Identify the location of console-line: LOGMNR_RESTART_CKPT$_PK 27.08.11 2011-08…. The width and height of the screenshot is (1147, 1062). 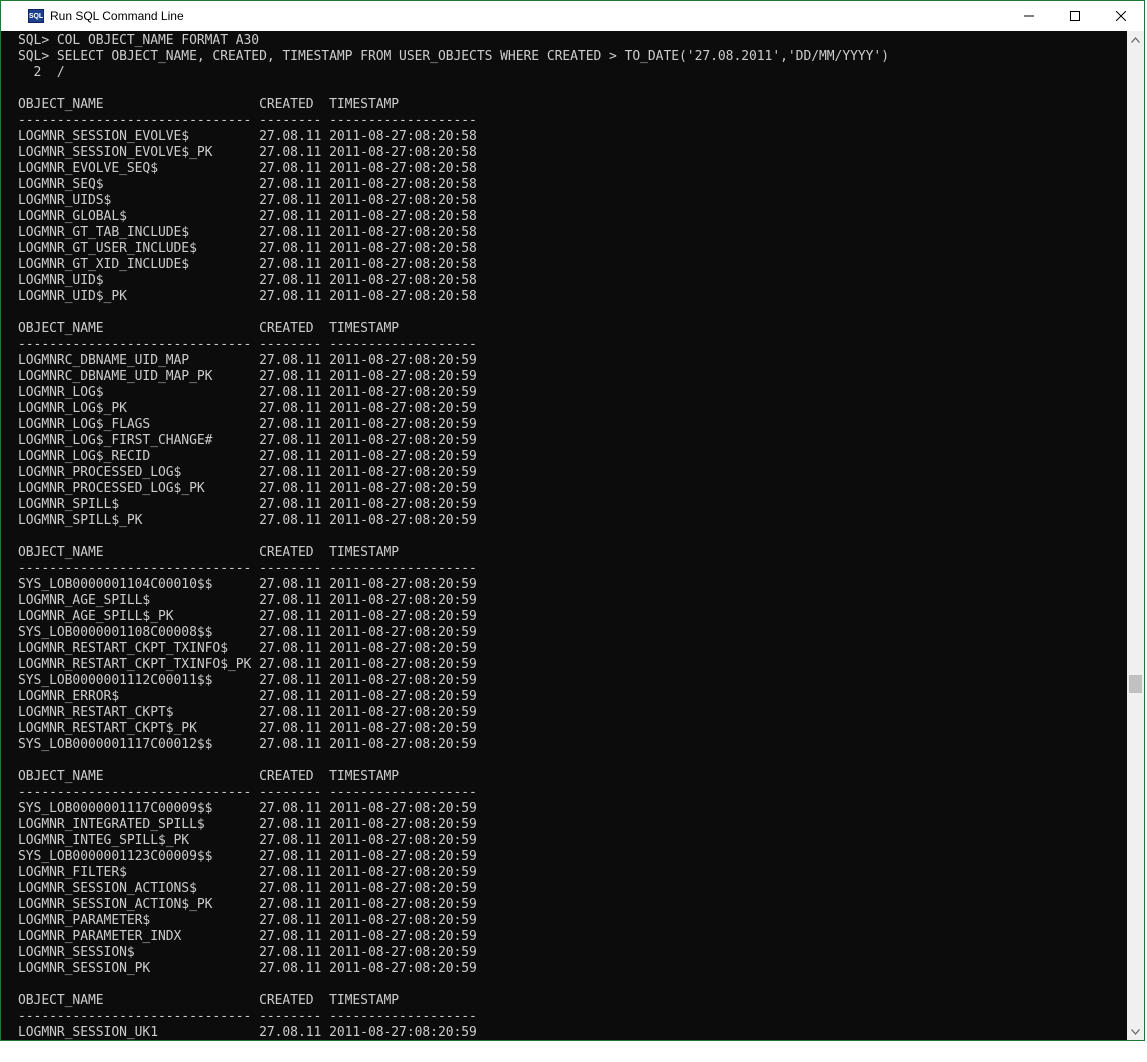
(247, 728).